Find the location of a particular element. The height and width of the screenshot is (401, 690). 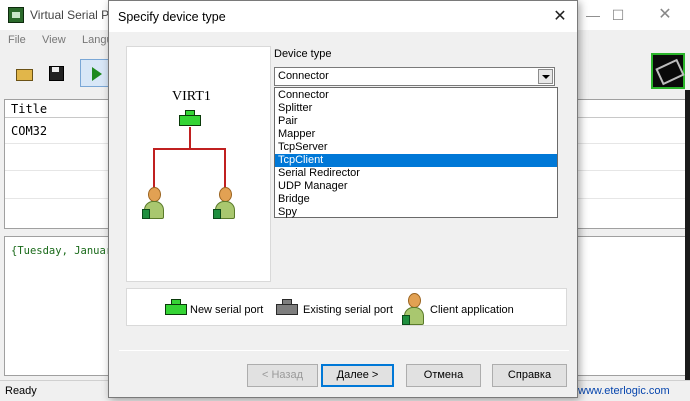

menu-file: File is located at coordinates (17, 40).